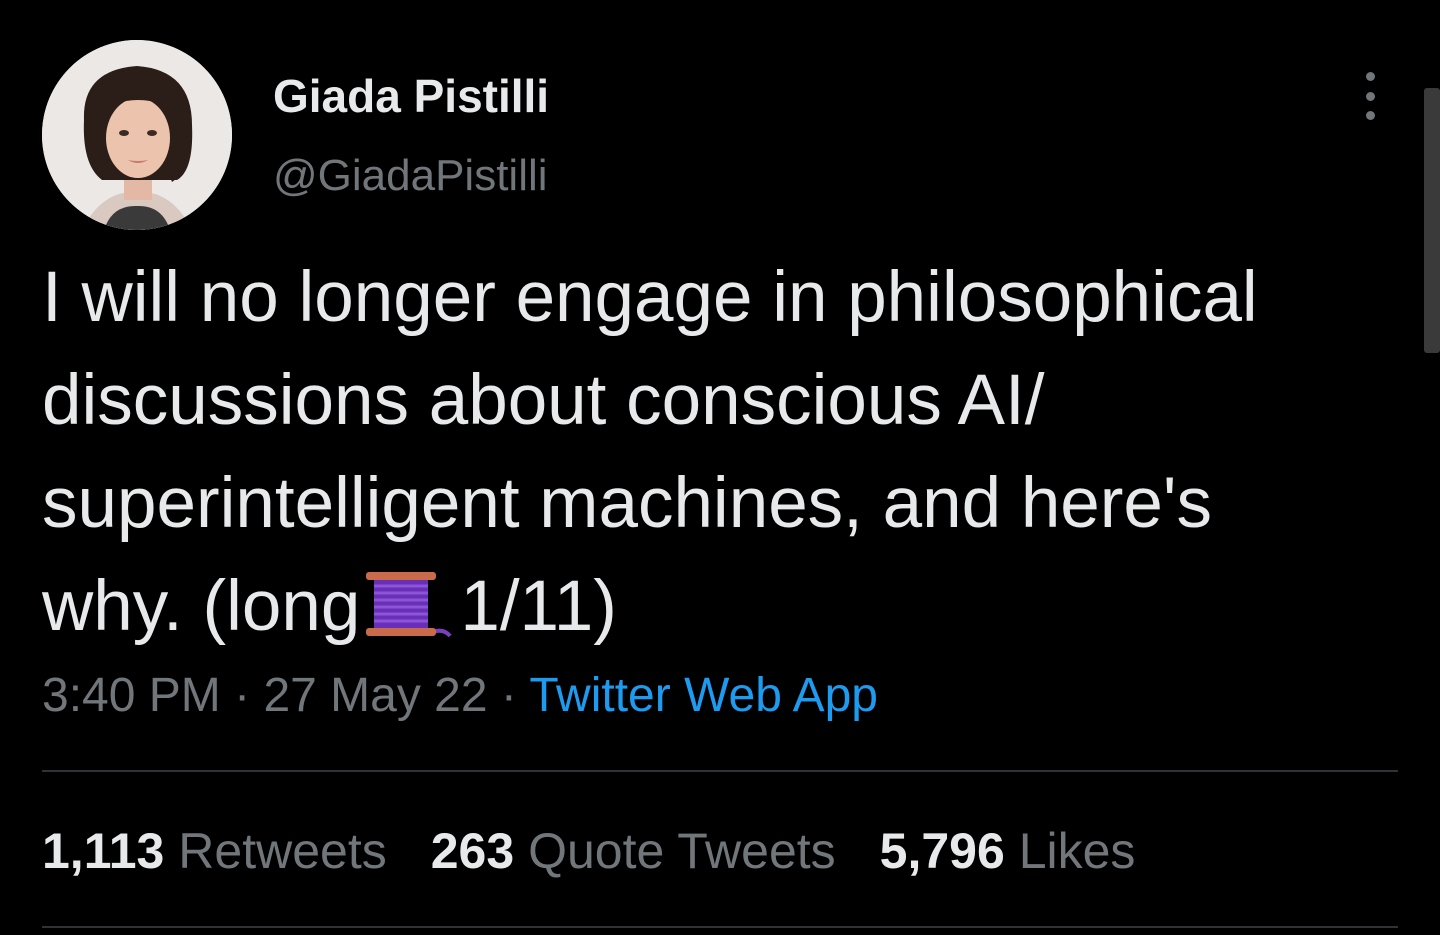  Describe the element at coordinates (727, 606) in the screenshot. I see `tweet-text-line: why. (long 1/11)` at that location.